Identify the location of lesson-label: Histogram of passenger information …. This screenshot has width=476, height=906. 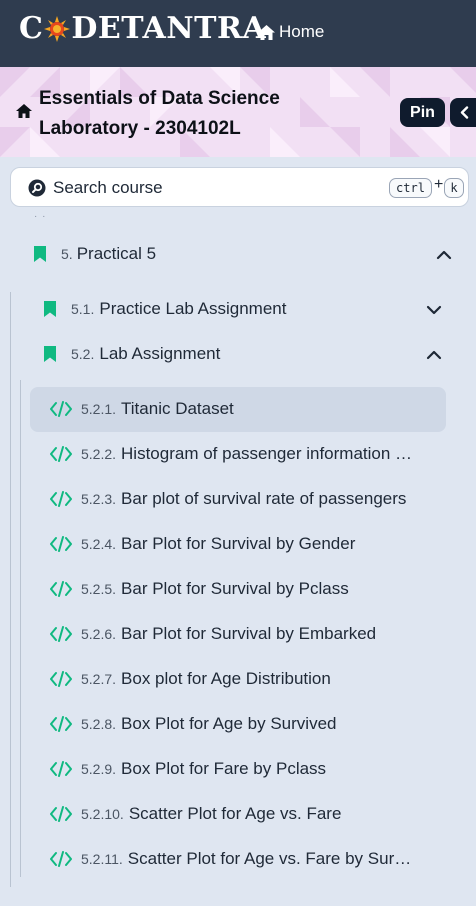
(267, 453).